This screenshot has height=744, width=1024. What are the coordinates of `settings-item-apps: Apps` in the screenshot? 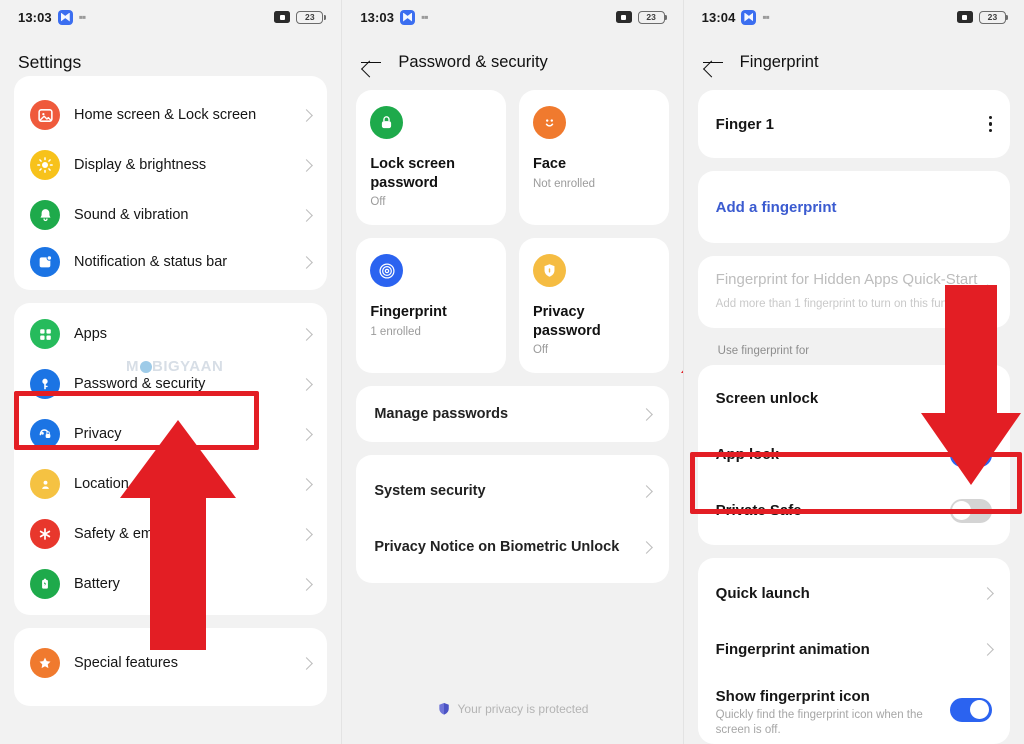 It's located at (170, 334).